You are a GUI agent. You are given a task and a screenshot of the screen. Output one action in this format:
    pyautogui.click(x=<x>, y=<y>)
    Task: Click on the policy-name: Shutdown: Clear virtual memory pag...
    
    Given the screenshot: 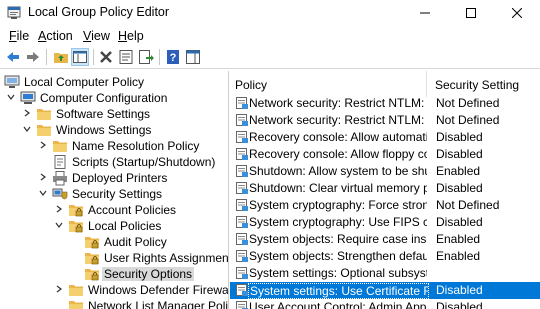 What is the action you would take?
    pyautogui.click(x=338, y=188)
    